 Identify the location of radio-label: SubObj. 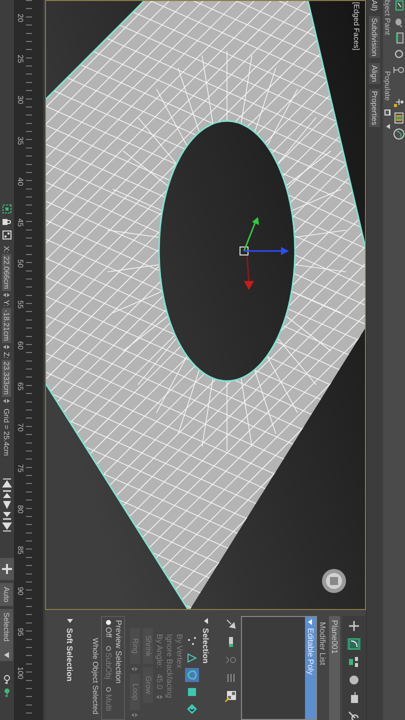
(108, 666).